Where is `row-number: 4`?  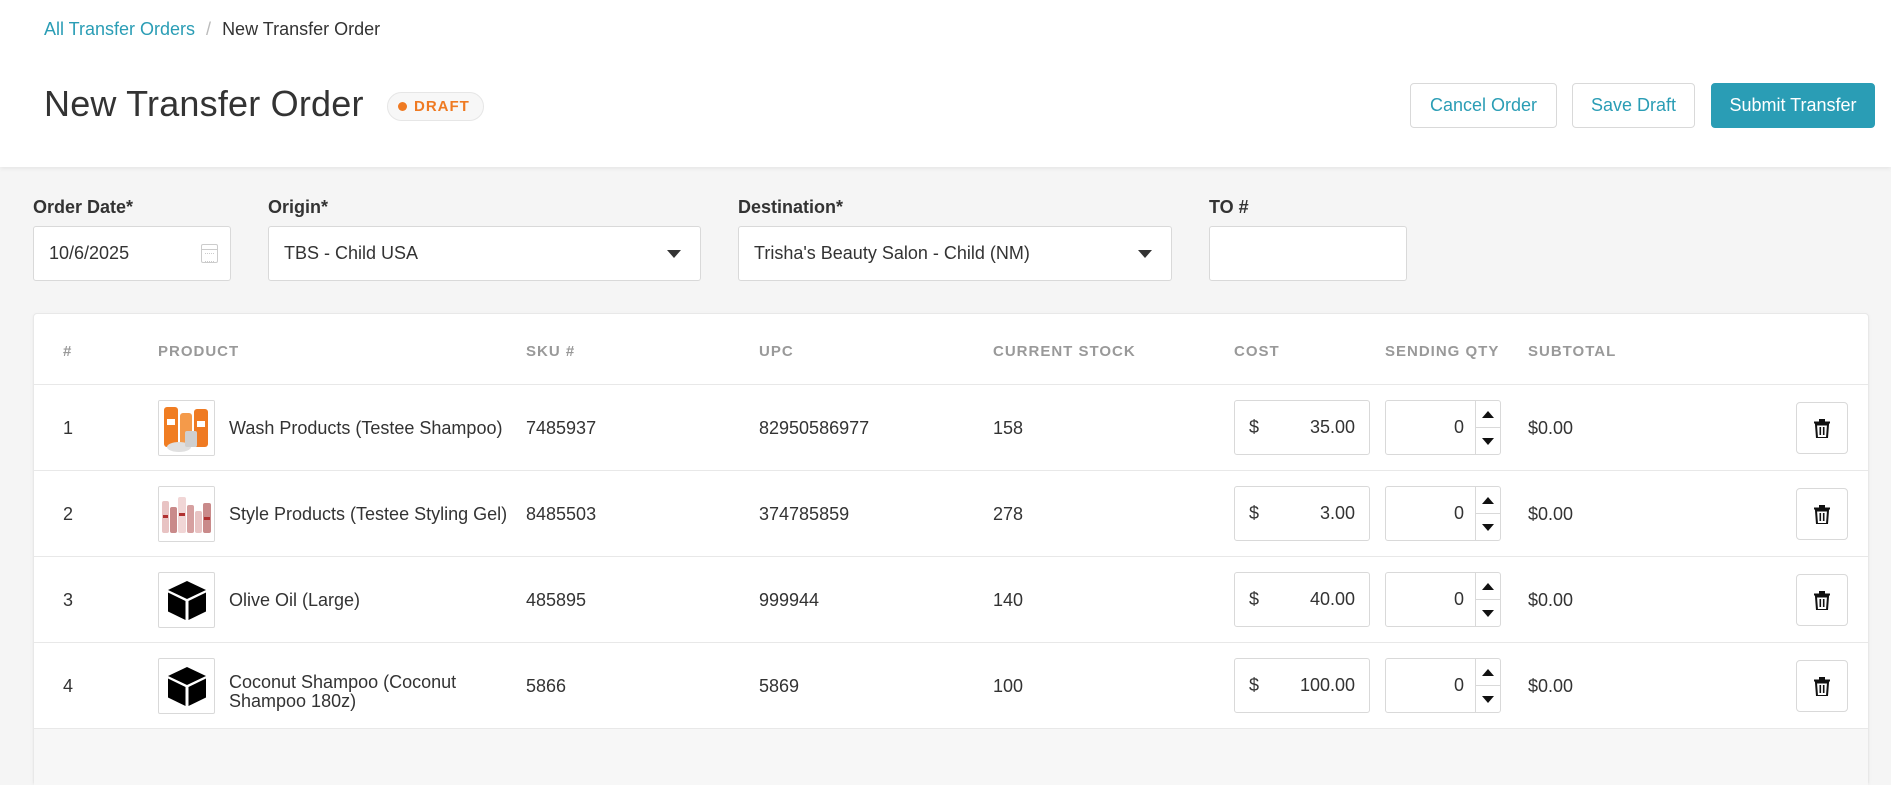 row-number: 4 is located at coordinates (68, 685).